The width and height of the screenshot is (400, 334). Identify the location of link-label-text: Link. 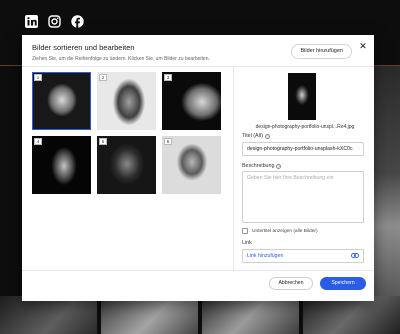
(247, 243).